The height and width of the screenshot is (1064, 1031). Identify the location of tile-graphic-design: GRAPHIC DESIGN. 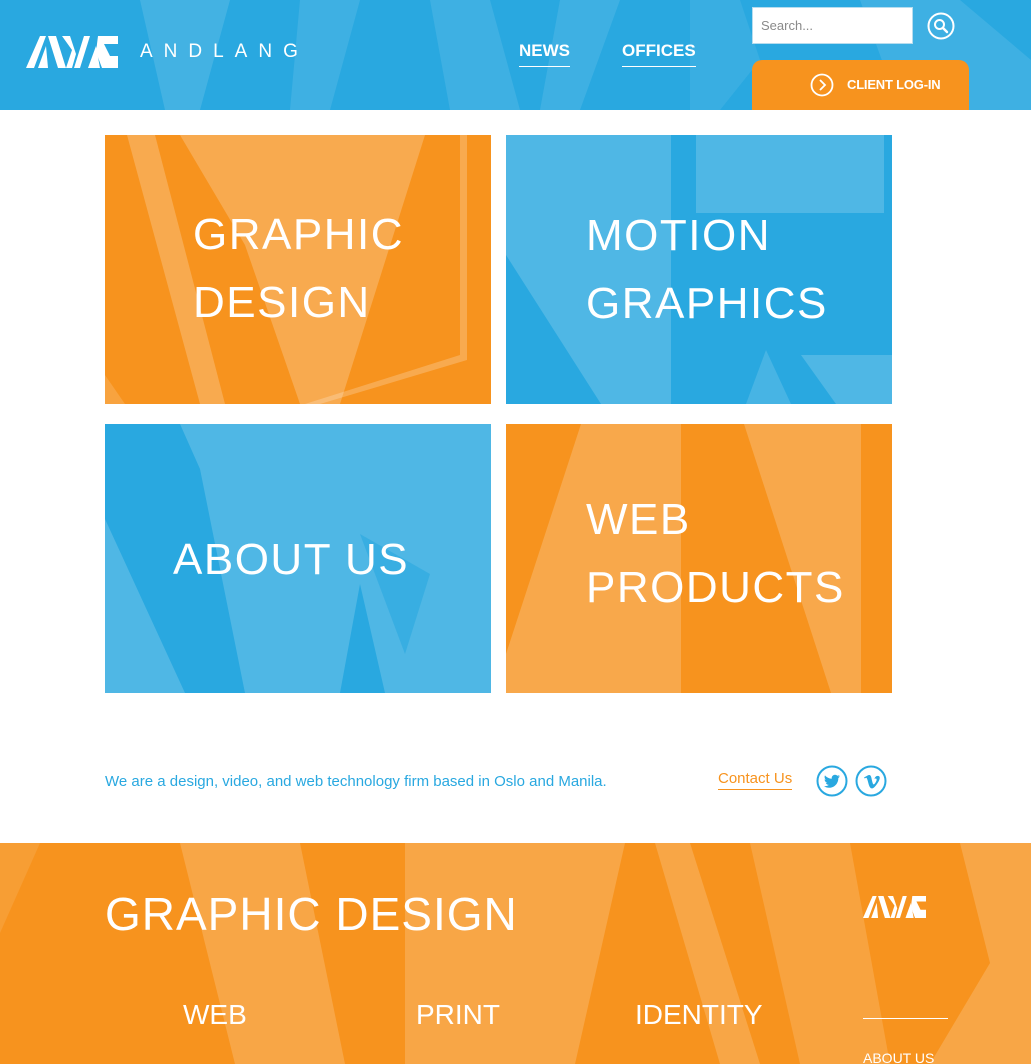
(298, 269).